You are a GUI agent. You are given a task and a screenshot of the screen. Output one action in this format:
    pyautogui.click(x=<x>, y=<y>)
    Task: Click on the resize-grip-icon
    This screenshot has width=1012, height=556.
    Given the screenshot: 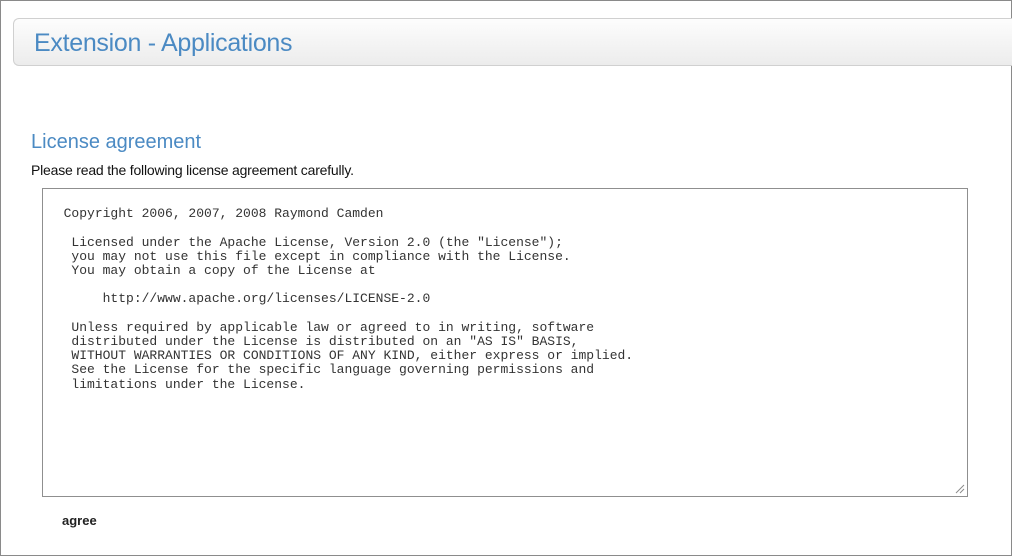 What is the action you would take?
    pyautogui.click(x=959, y=488)
    